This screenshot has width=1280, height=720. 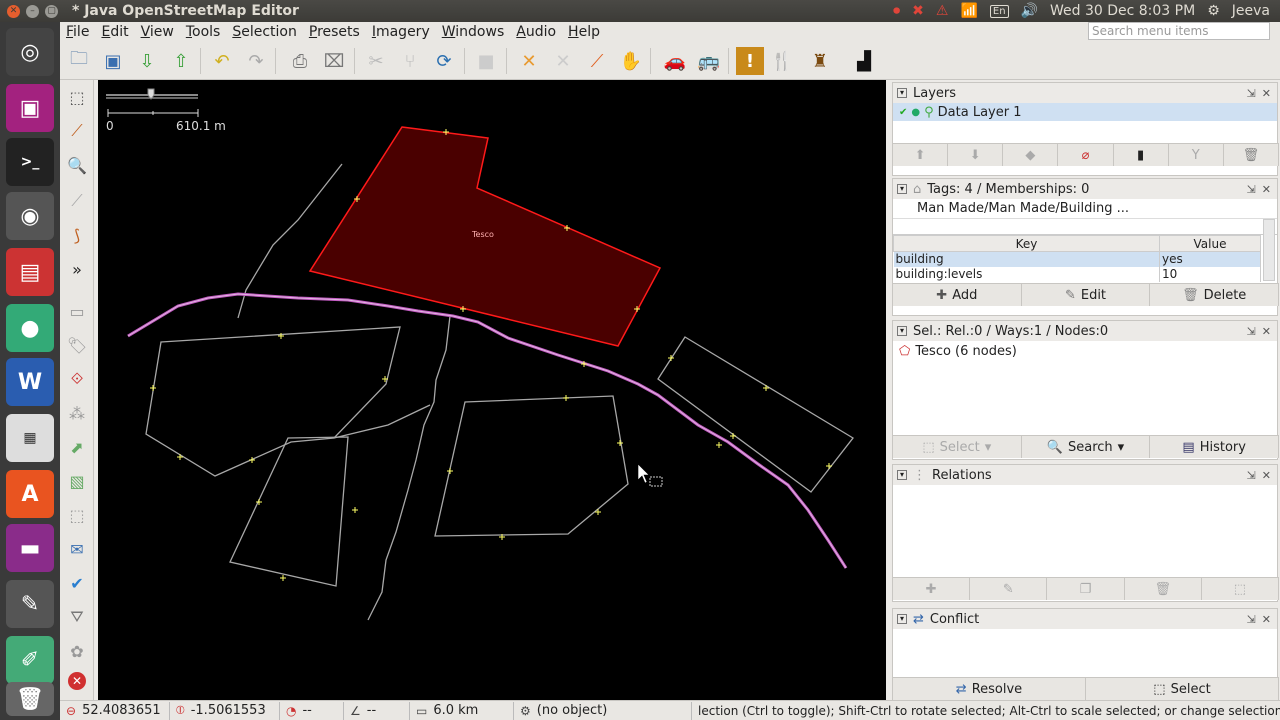 I want to click on tags-toggle-icon: 🏷, so click(x=77, y=345).